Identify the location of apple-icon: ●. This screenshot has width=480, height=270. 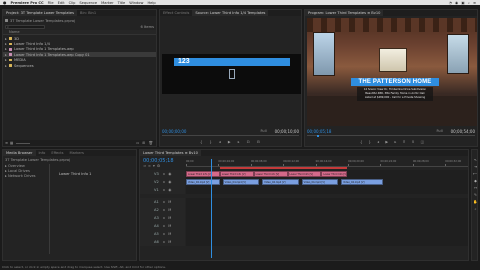
(5, 2).